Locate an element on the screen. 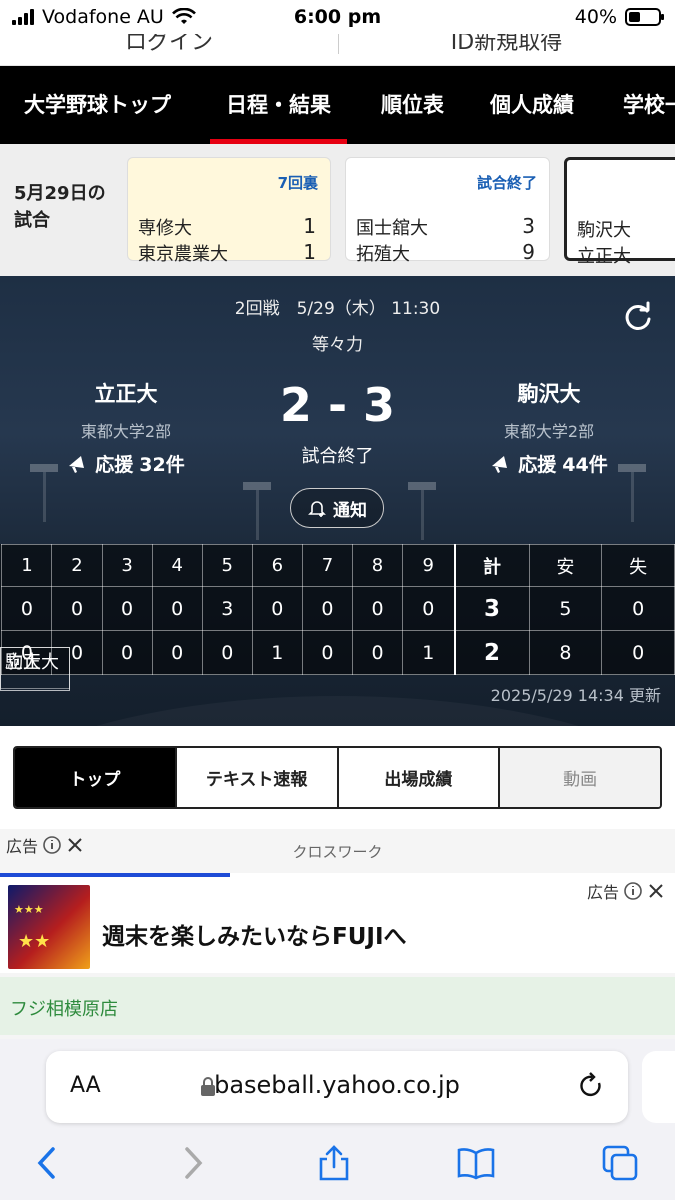 The height and width of the screenshot is (1200, 675). header-cell: 失 is located at coordinates (638, 565).